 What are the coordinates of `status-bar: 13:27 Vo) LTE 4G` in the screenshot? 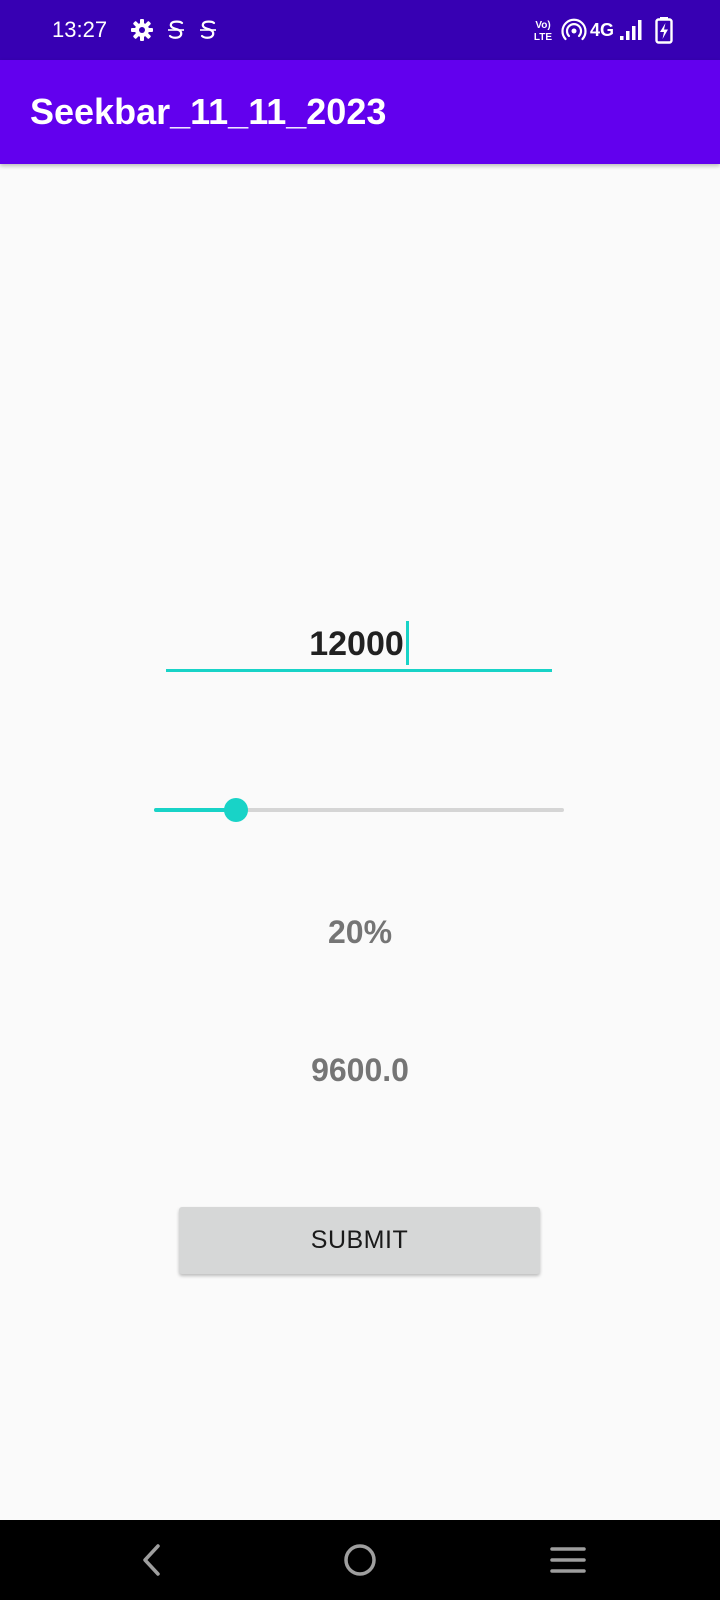 It's located at (360, 30).